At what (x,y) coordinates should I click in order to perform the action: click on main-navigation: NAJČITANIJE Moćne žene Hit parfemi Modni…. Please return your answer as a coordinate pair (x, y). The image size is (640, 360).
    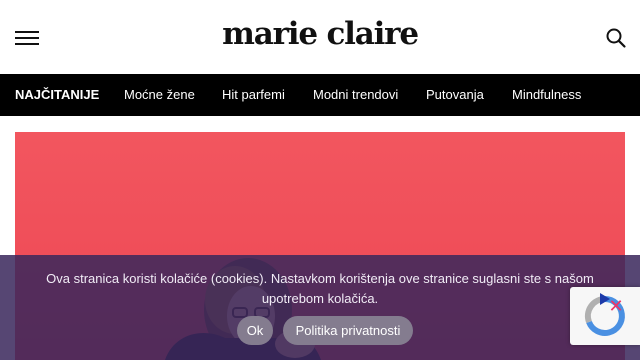
    Looking at the image, I should click on (320, 95).